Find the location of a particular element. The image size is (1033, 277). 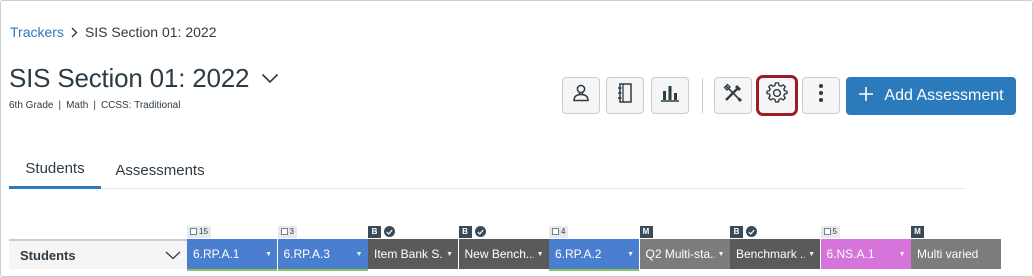

more-options-button is located at coordinates (821, 95).